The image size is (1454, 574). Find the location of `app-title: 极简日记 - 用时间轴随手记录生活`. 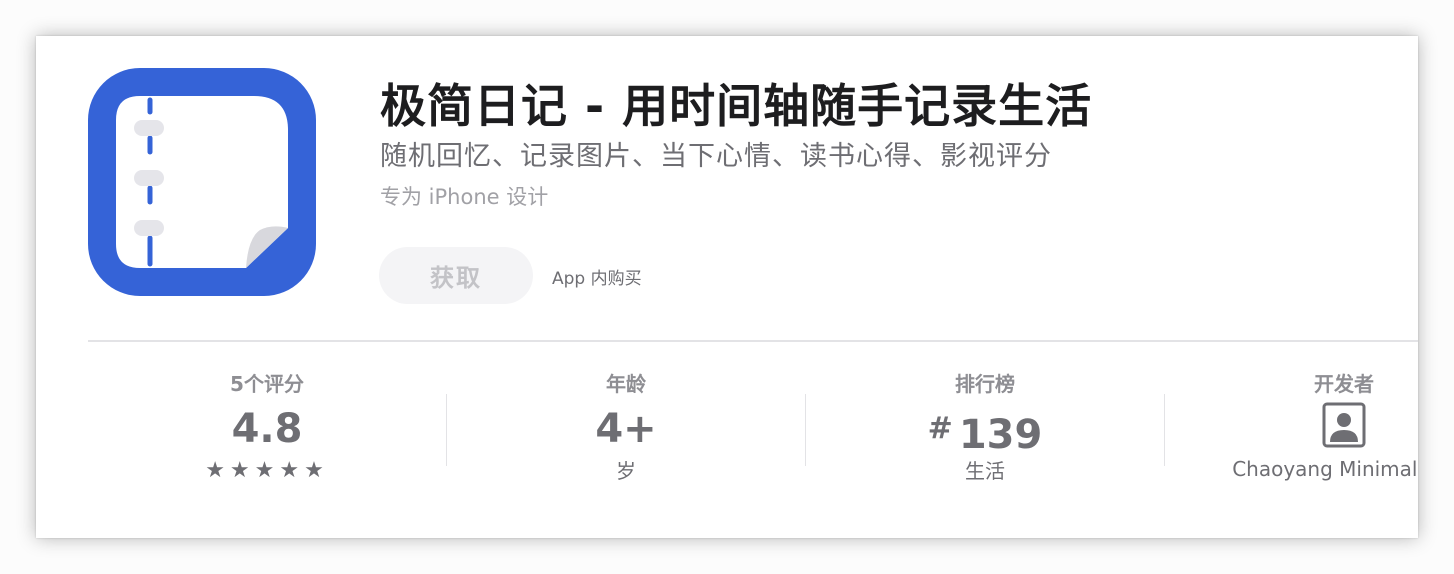

app-title: 极简日记 - 用时间轴随手记录生活 is located at coordinates (736, 106).